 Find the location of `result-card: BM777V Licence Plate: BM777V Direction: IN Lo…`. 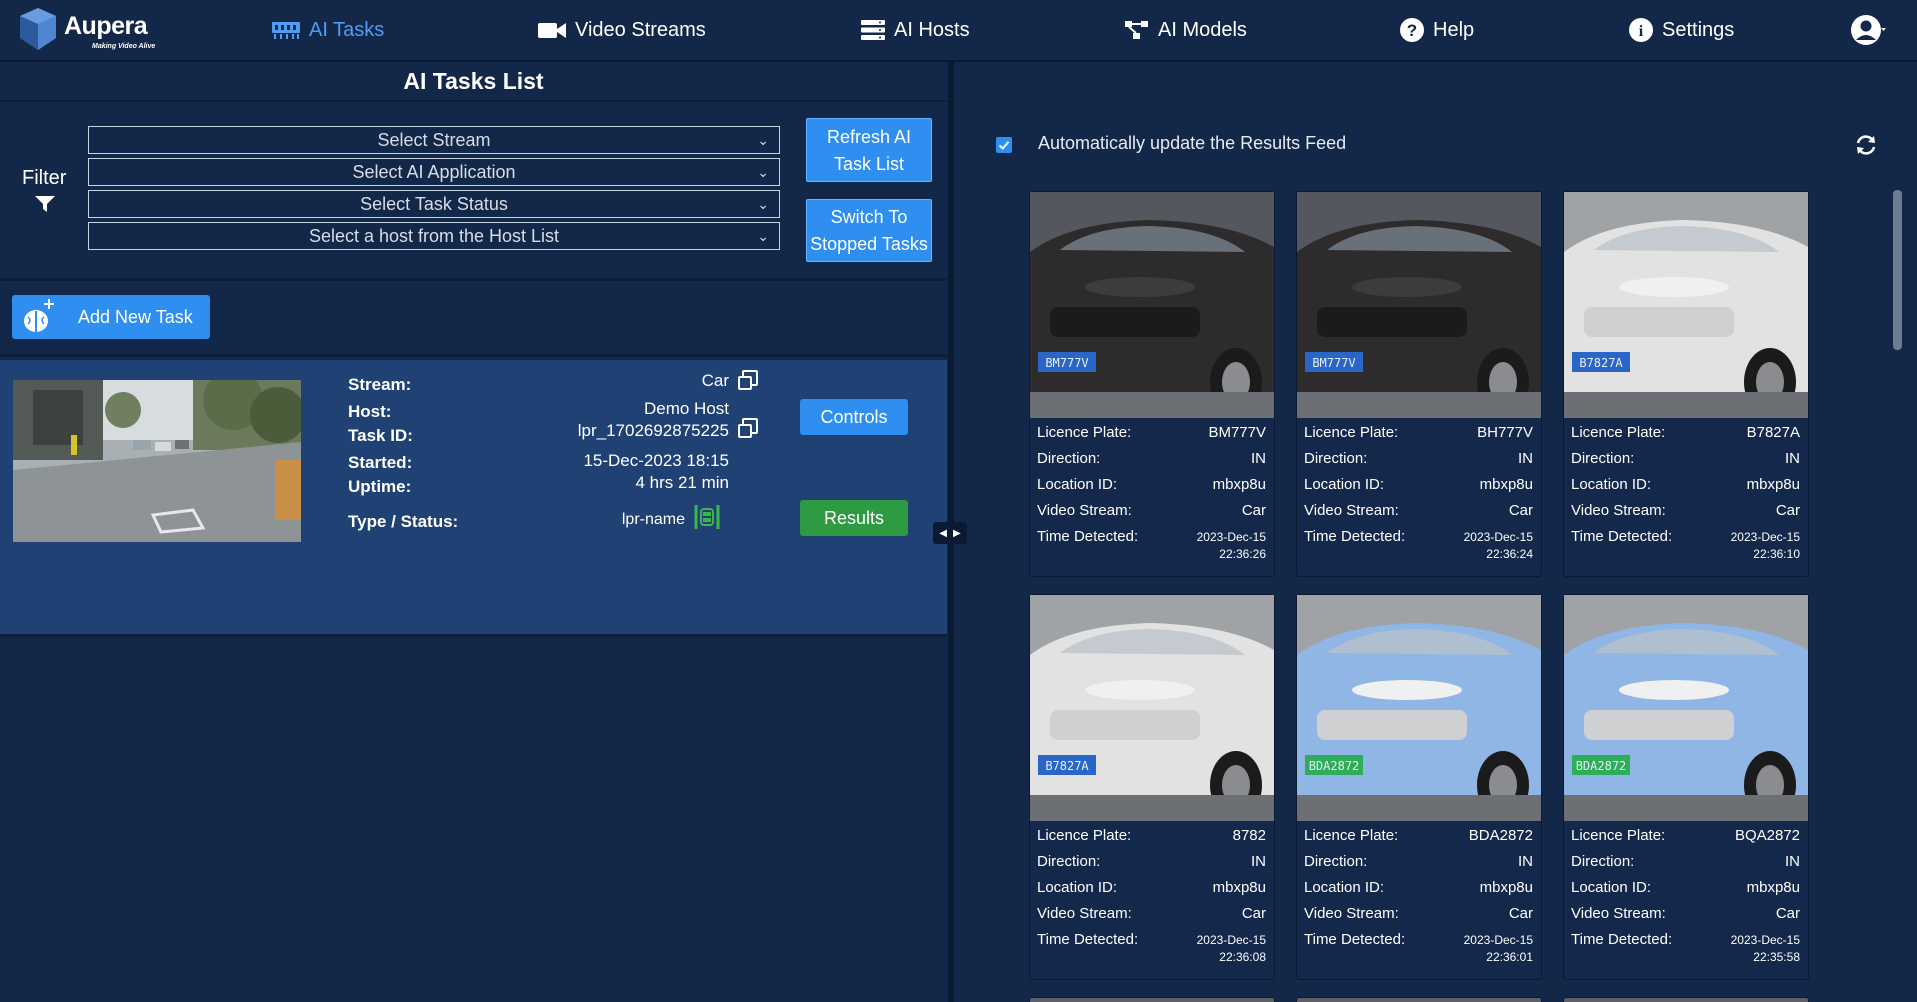

result-card: BM777V Licence Plate: BM777V Direction: IN Lo… is located at coordinates (1152, 384).